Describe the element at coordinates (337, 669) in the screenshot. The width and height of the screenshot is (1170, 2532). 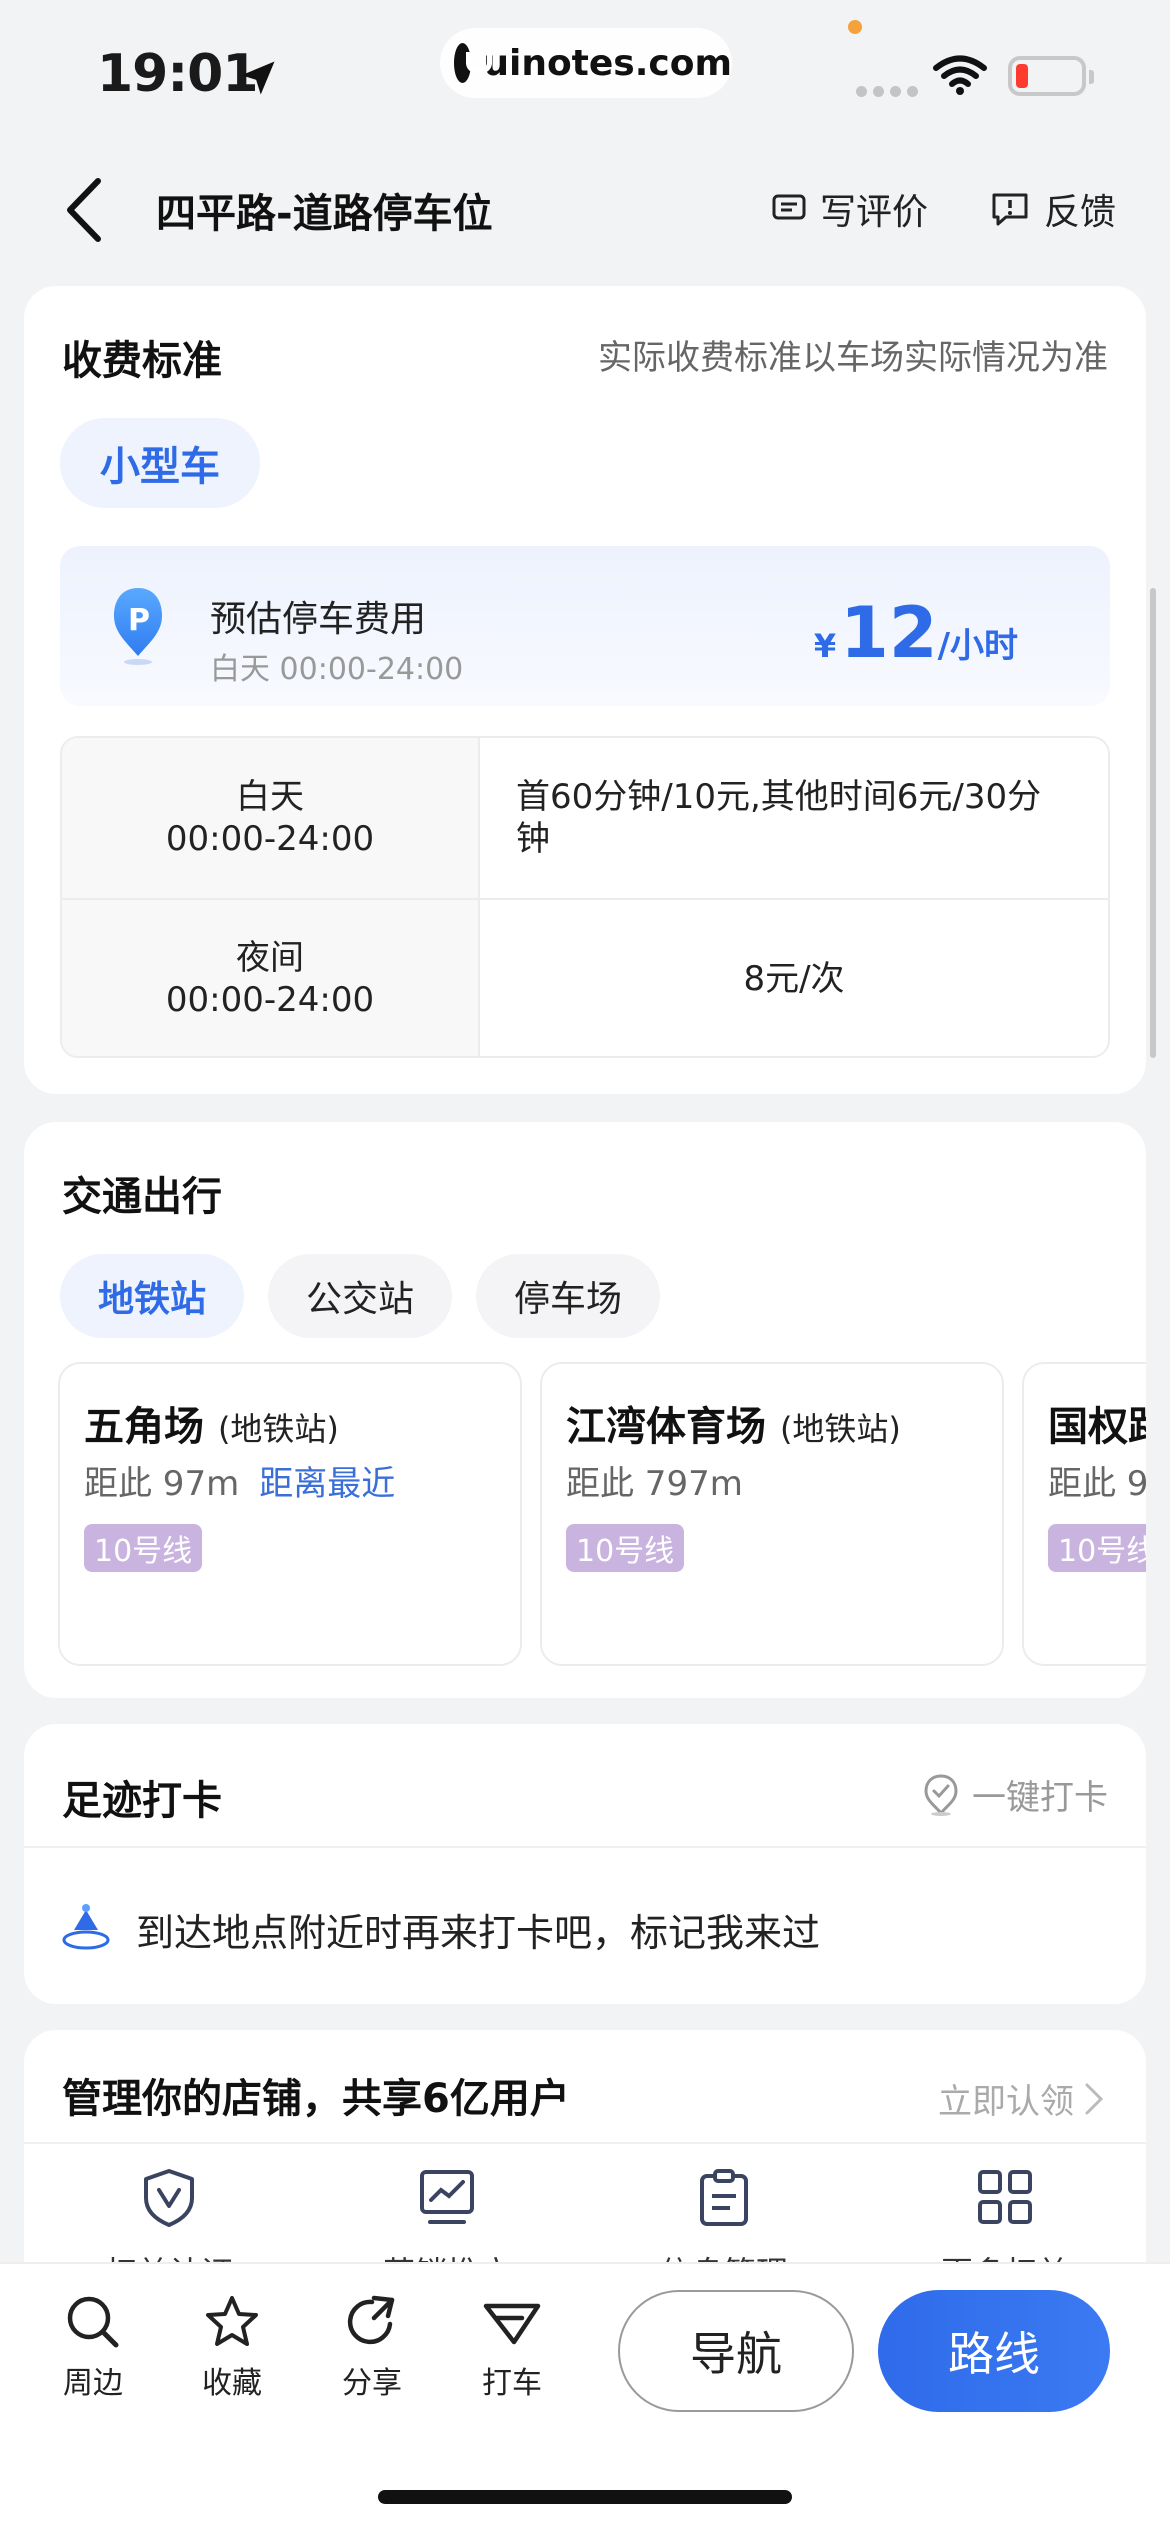
I see `estimate-time: 白天 00:00-24:00` at that location.